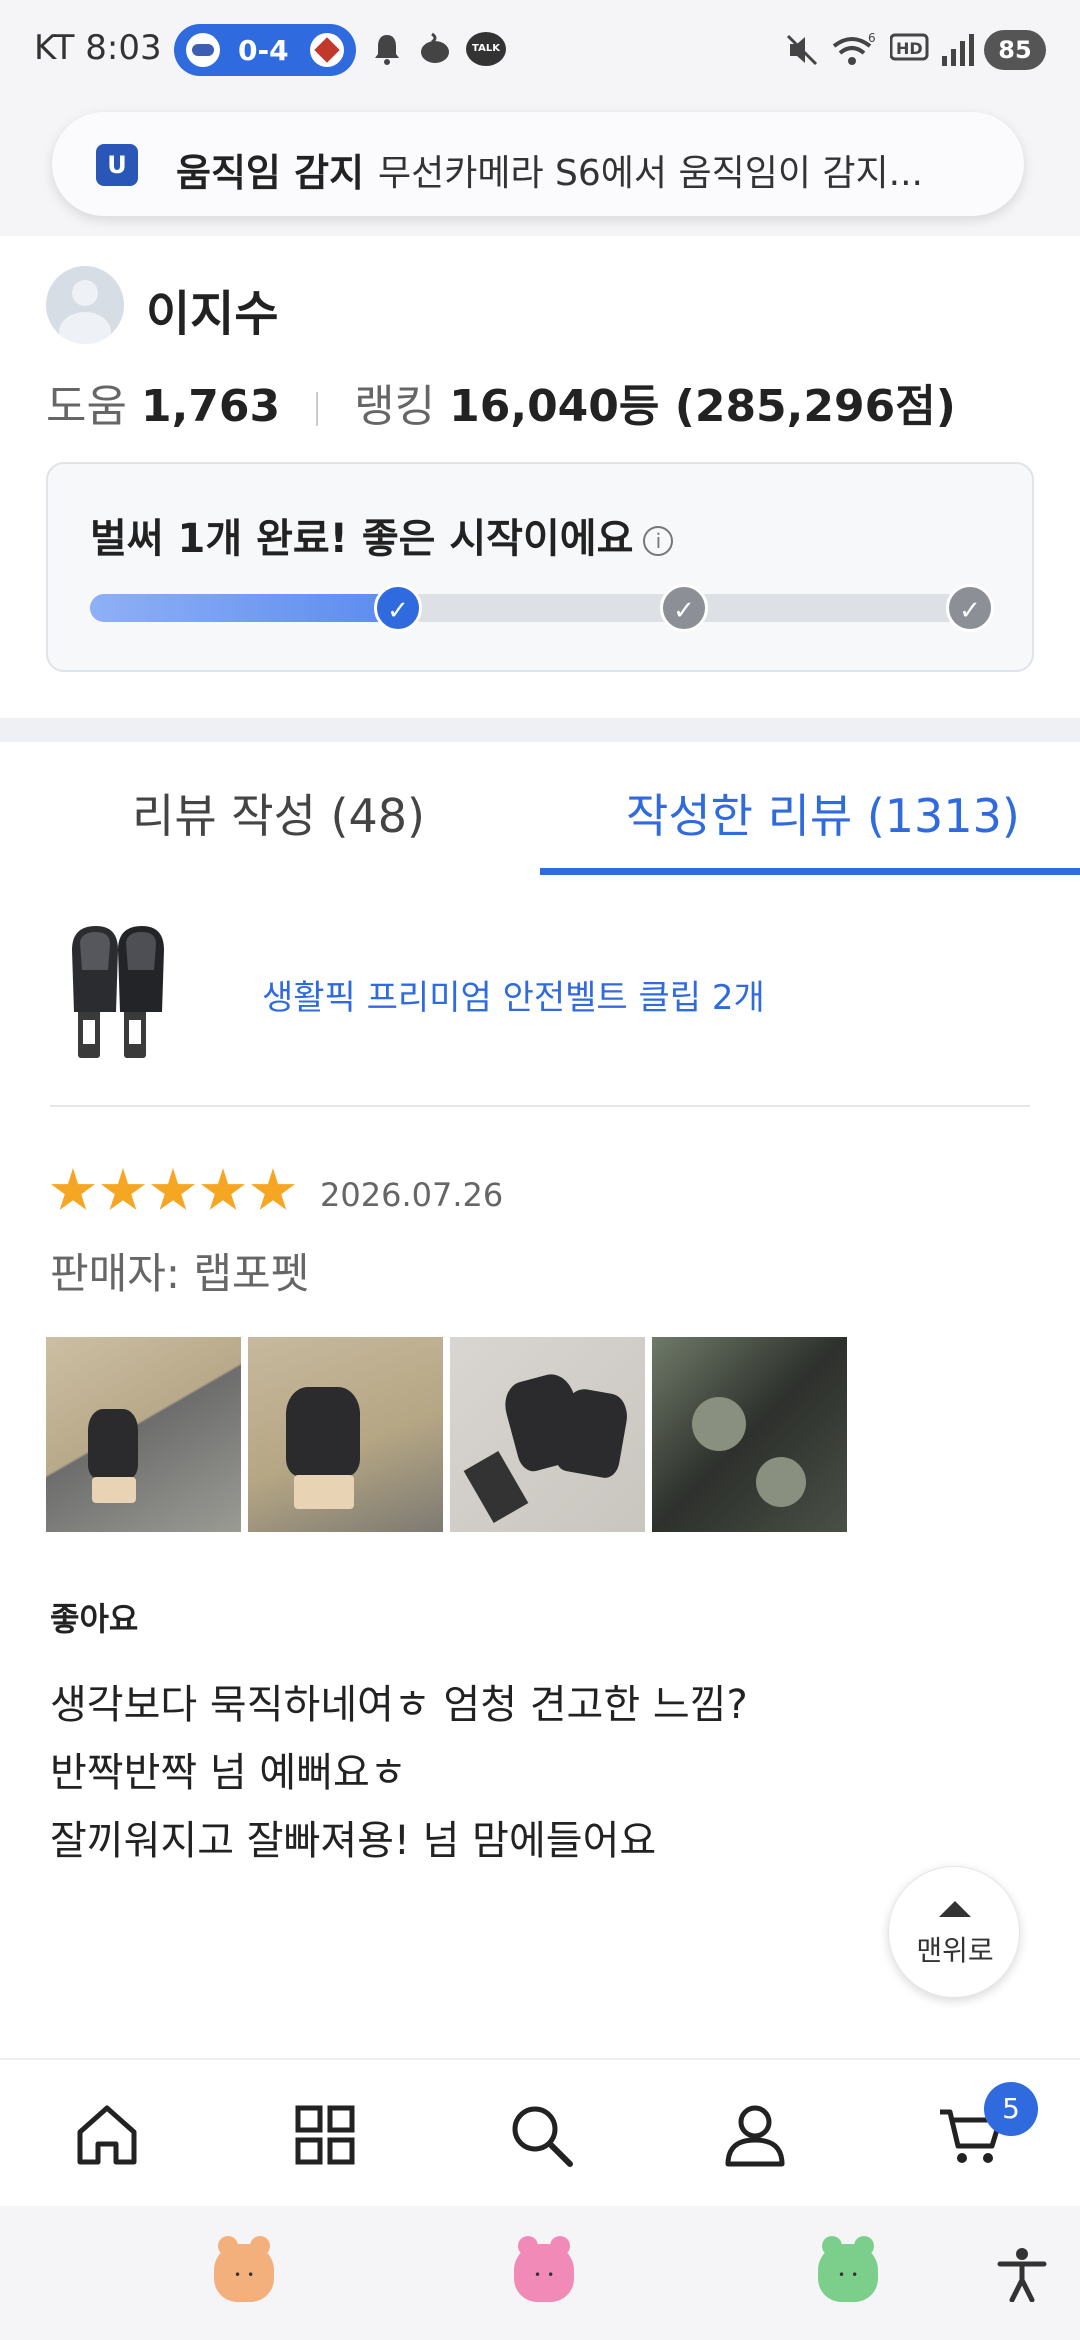 The height and width of the screenshot is (2340, 1080). Describe the element at coordinates (955, 1950) in the screenshot. I see `scroll-top-label: 맨위로` at that location.